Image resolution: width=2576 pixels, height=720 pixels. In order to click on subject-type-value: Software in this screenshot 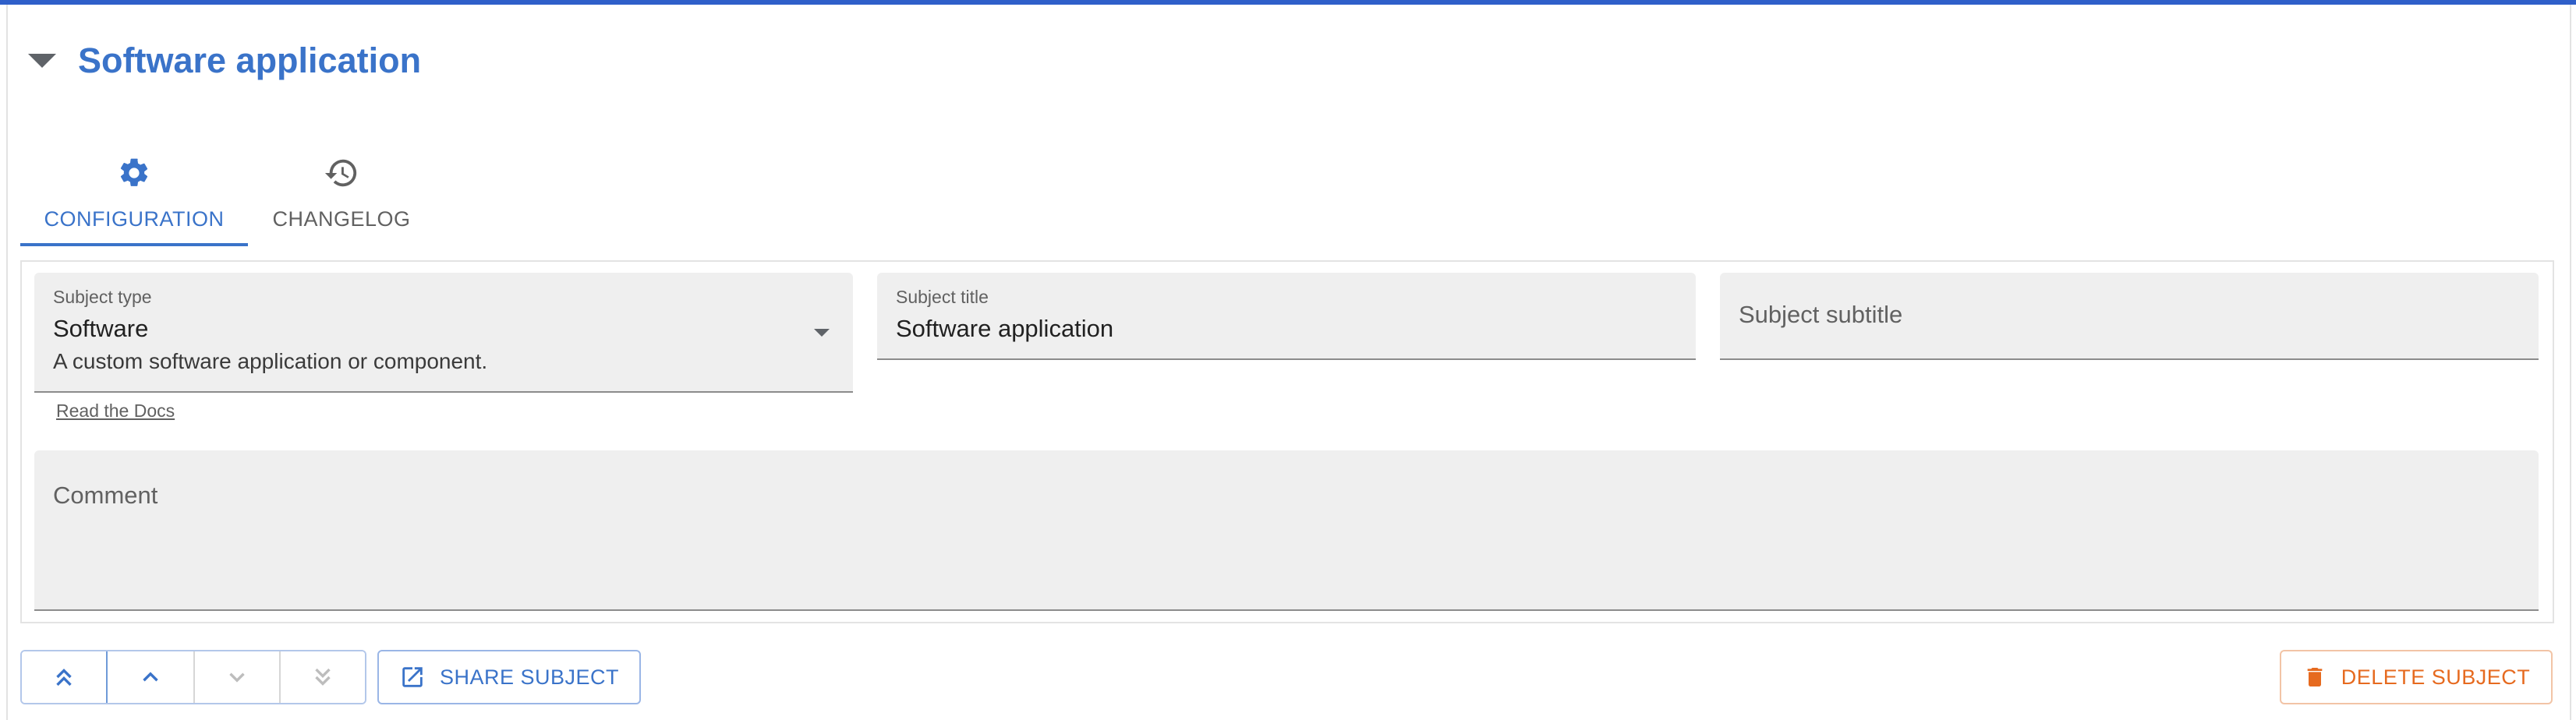, I will do `click(101, 329)`.